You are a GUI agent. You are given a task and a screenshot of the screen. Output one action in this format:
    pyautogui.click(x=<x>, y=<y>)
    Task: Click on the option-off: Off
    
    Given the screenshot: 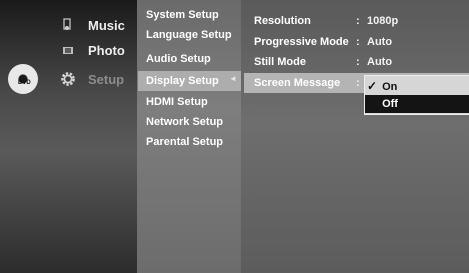 What is the action you would take?
    pyautogui.click(x=417, y=104)
    